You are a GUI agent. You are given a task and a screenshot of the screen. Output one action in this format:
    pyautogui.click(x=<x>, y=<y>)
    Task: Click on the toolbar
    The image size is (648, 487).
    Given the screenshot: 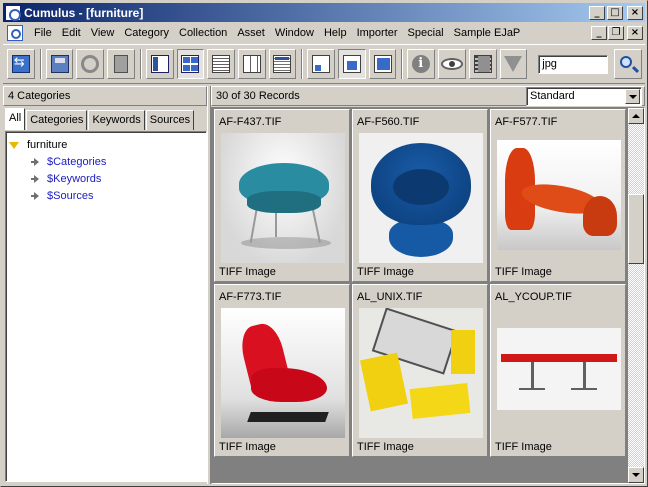 What is the action you would take?
    pyautogui.click(x=324, y=64)
    